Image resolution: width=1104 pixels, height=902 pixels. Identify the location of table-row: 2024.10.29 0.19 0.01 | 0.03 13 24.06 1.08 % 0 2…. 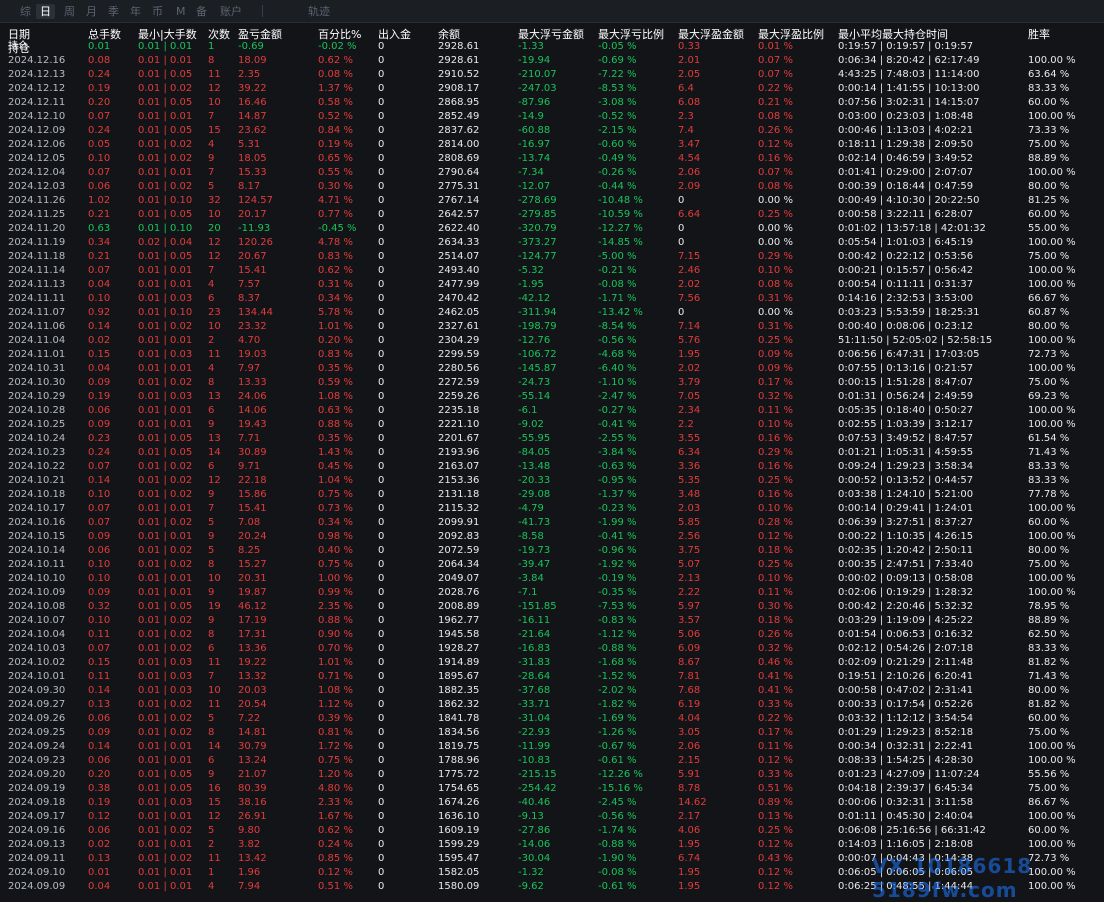
(552, 397).